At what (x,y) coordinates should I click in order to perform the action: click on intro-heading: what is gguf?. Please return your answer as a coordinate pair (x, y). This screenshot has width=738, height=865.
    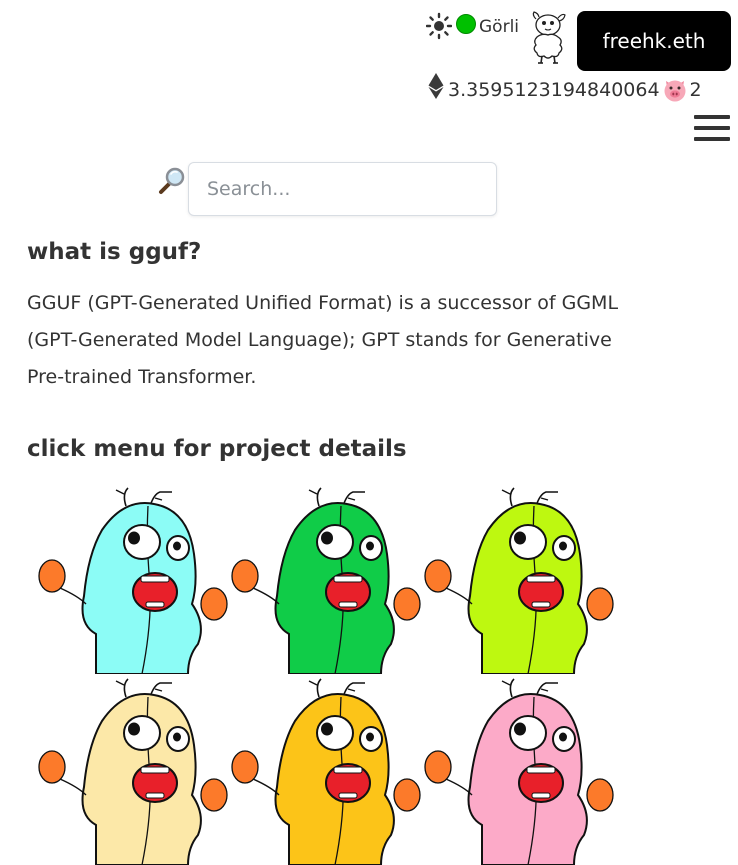
    Looking at the image, I should click on (114, 252).